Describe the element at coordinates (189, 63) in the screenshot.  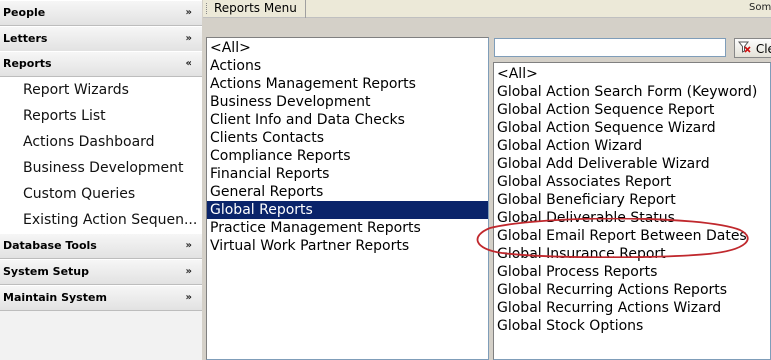
I see `chevron-up-icon: «` at that location.